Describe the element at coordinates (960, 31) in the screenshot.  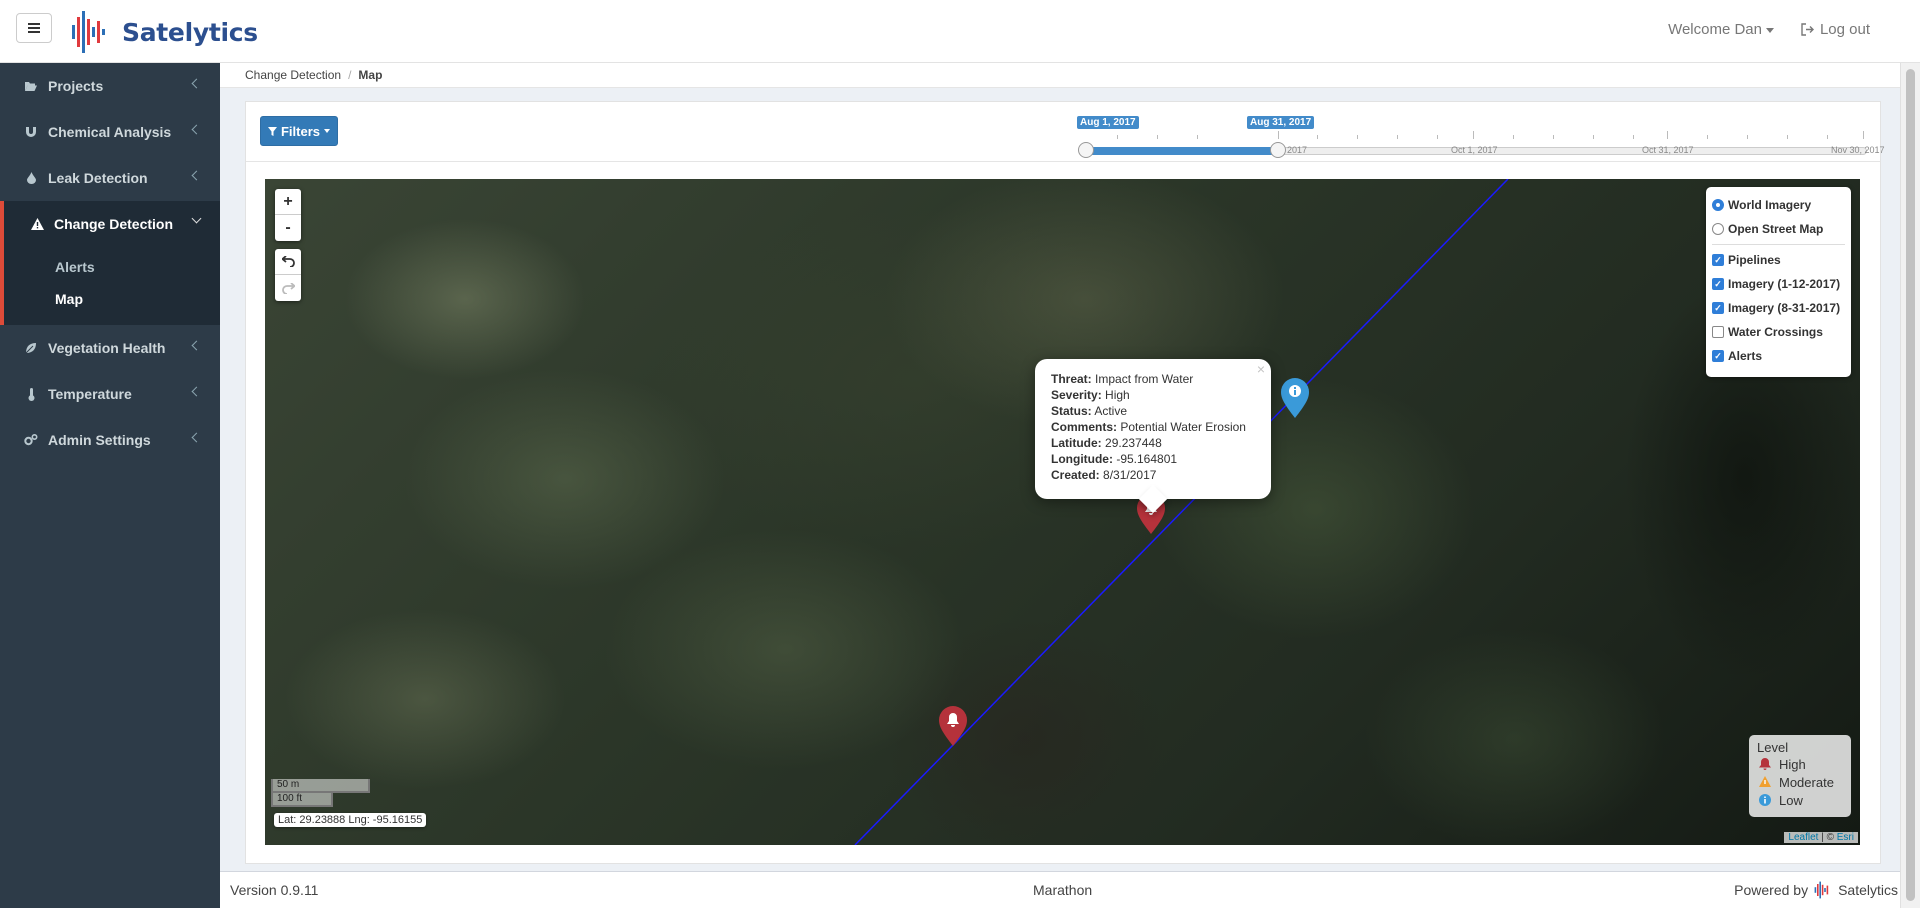
I see `top-navbar: Satelytics Welcome Dan Log out` at that location.